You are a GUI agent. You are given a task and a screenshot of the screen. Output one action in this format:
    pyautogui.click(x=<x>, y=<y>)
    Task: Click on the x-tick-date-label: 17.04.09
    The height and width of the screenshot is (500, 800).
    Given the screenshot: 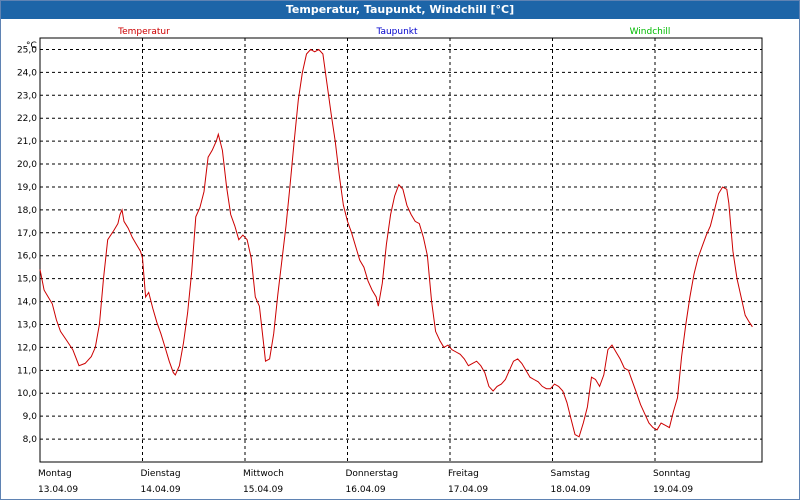 What is the action you would take?
    pyautogui.click(x=468, y=490)
    